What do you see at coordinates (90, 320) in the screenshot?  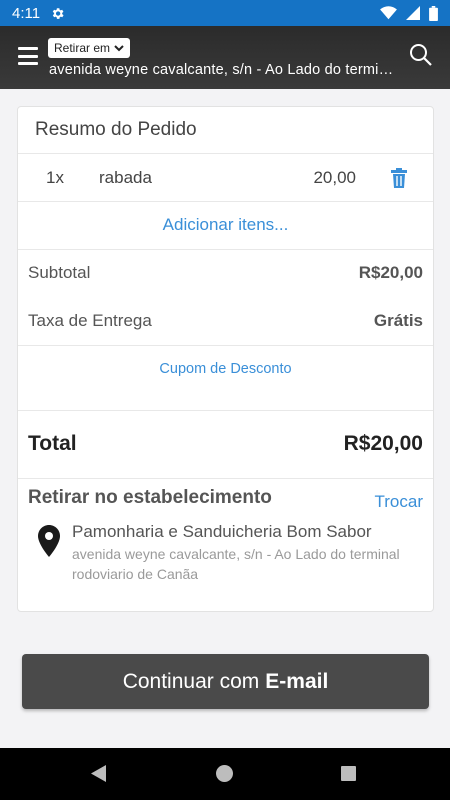 I see `delivery-fee-label: Taxa de Entrega` at bounding box center [90, 320].